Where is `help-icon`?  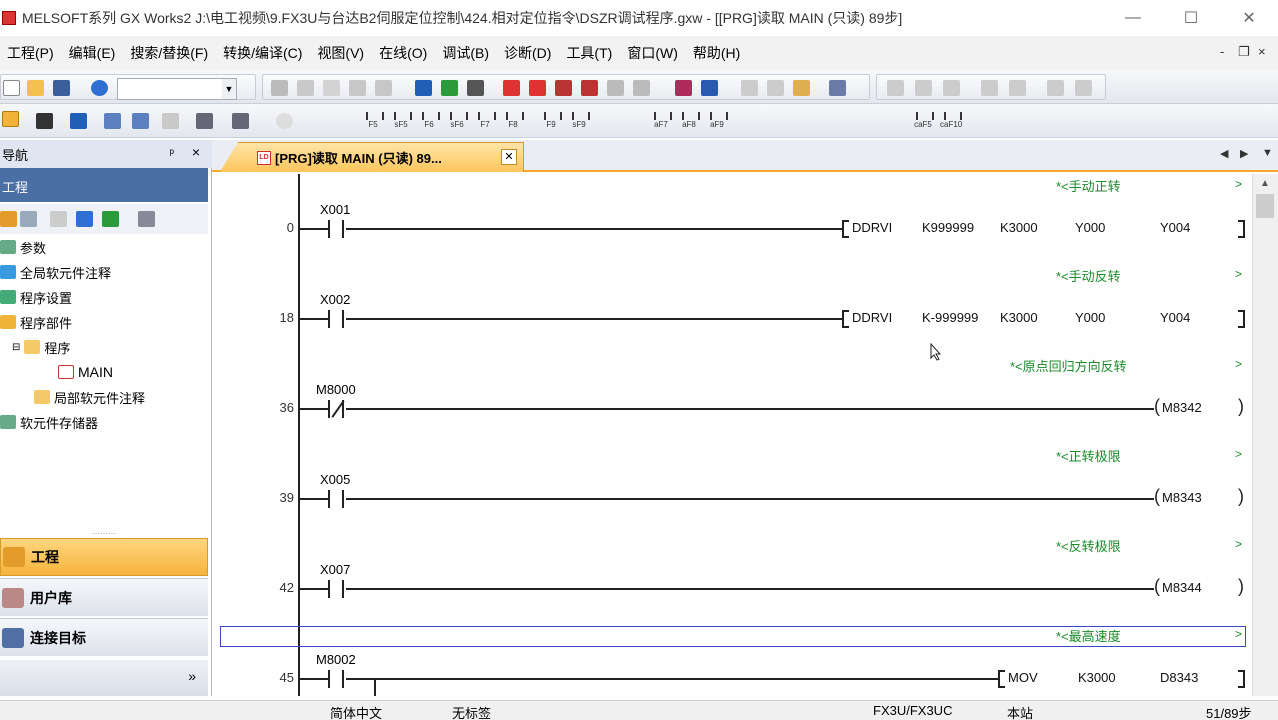
help-icon is located at coordinates (99, 88).